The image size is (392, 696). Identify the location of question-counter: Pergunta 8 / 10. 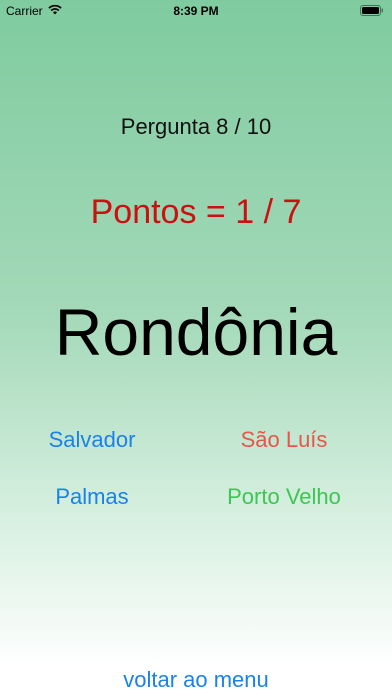
(196, 126).